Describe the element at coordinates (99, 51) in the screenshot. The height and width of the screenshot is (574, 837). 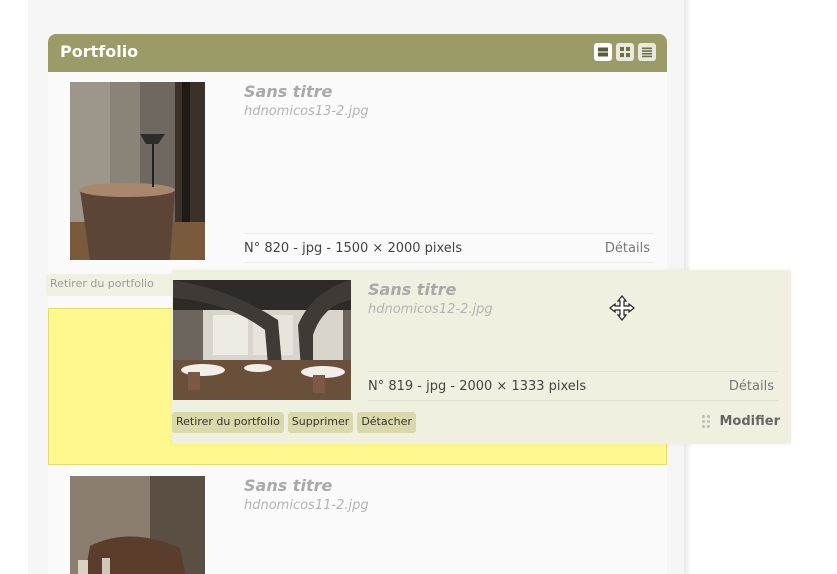
I see `panel-title: Portfolio` at that location.